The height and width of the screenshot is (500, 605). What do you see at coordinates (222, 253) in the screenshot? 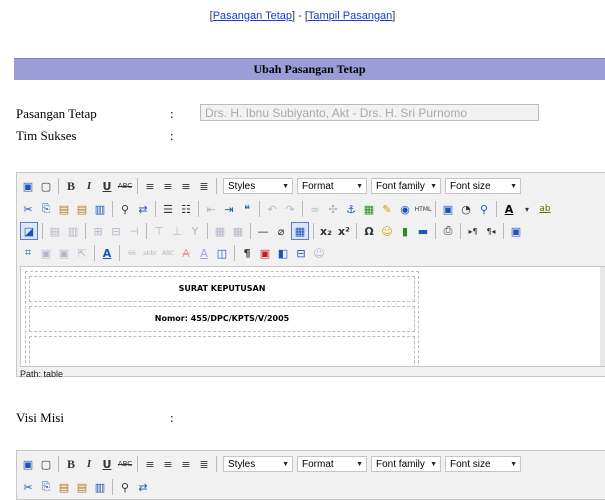
I see `attribs-icon: ◫` at bounding box center [222, 253].